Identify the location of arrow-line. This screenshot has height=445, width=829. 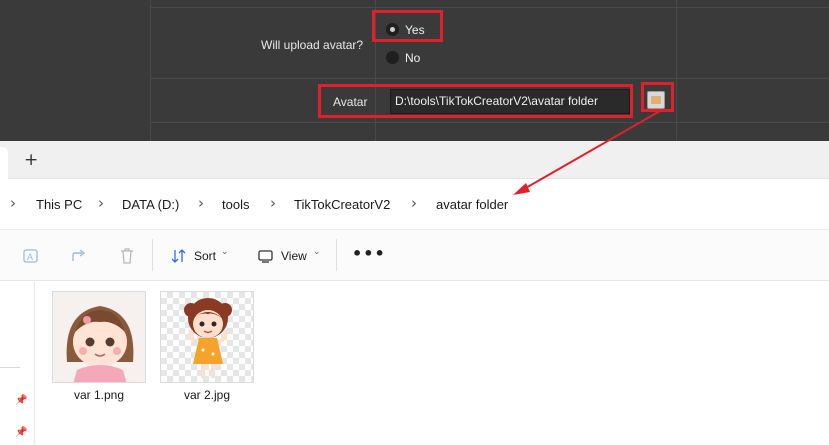
(592, 150).